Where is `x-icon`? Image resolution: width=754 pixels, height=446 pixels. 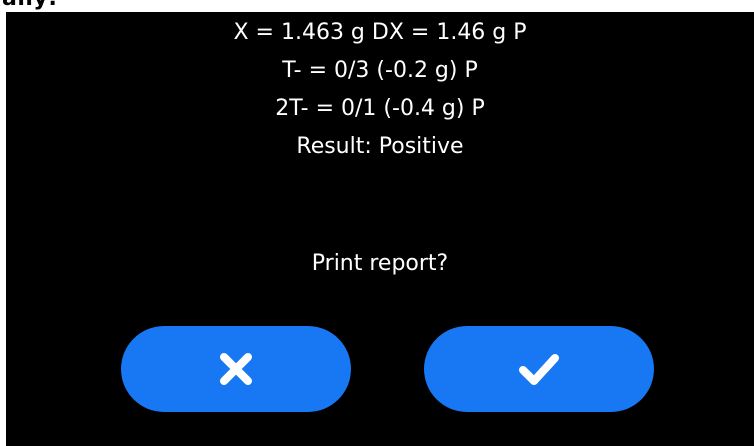
x-icon is located at coordinates (236, 369).